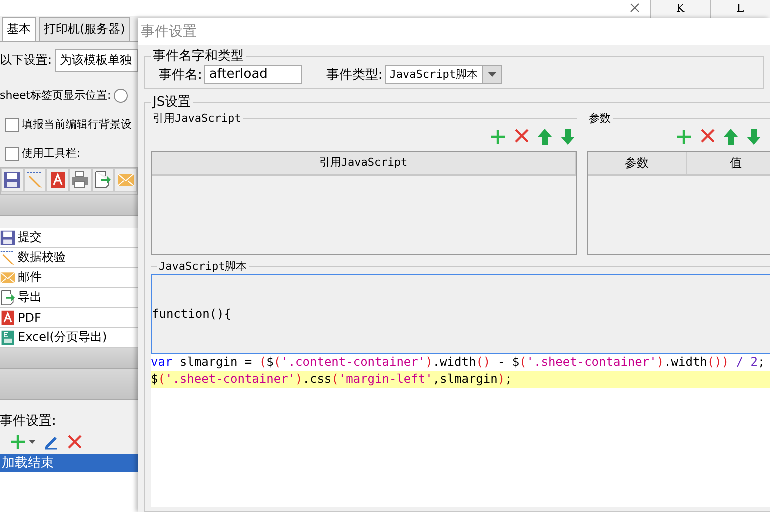 This screenshot has width=770, height=512. What do you see at coordinates (454, 31) in the screenshot?
I see `dialog-title: 事件设置` at bounding box center [454, 31].